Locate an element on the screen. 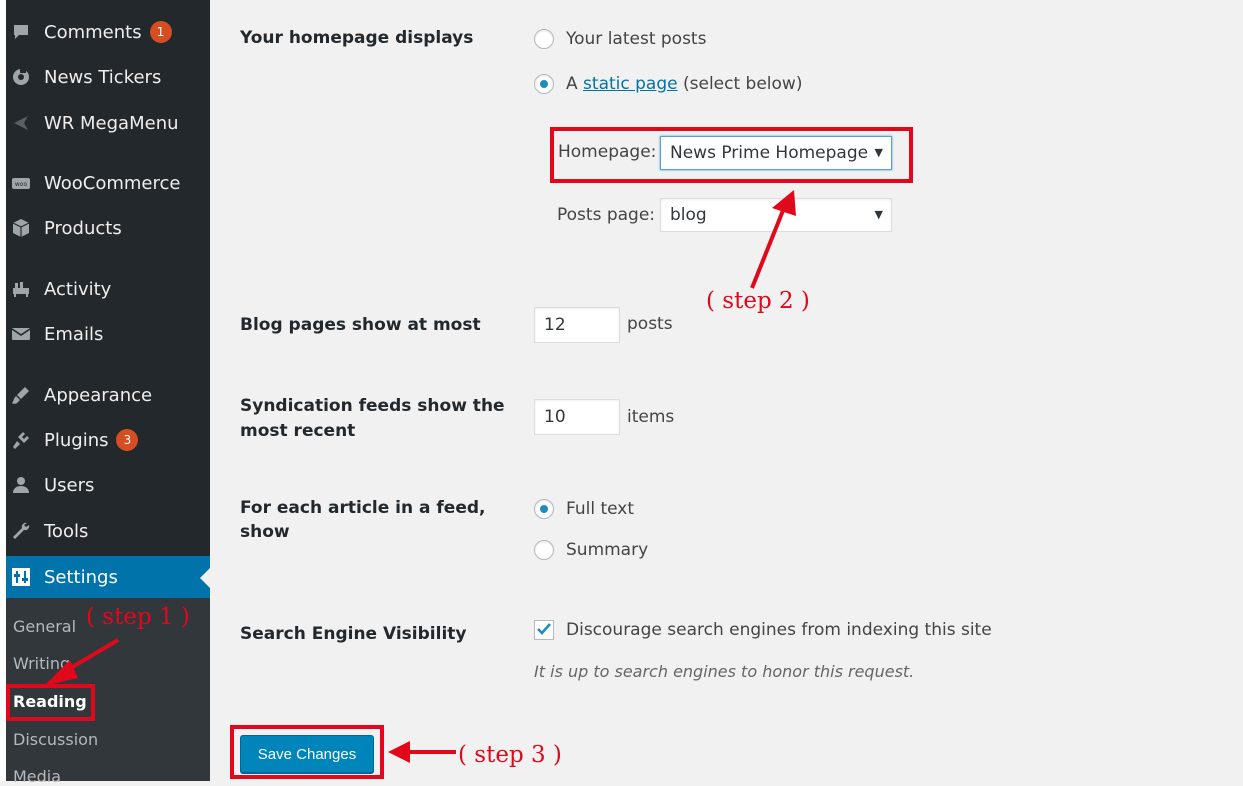 The image size is (1243, 786). menu-item-settings: Settings is located at coordinates (108, 577).